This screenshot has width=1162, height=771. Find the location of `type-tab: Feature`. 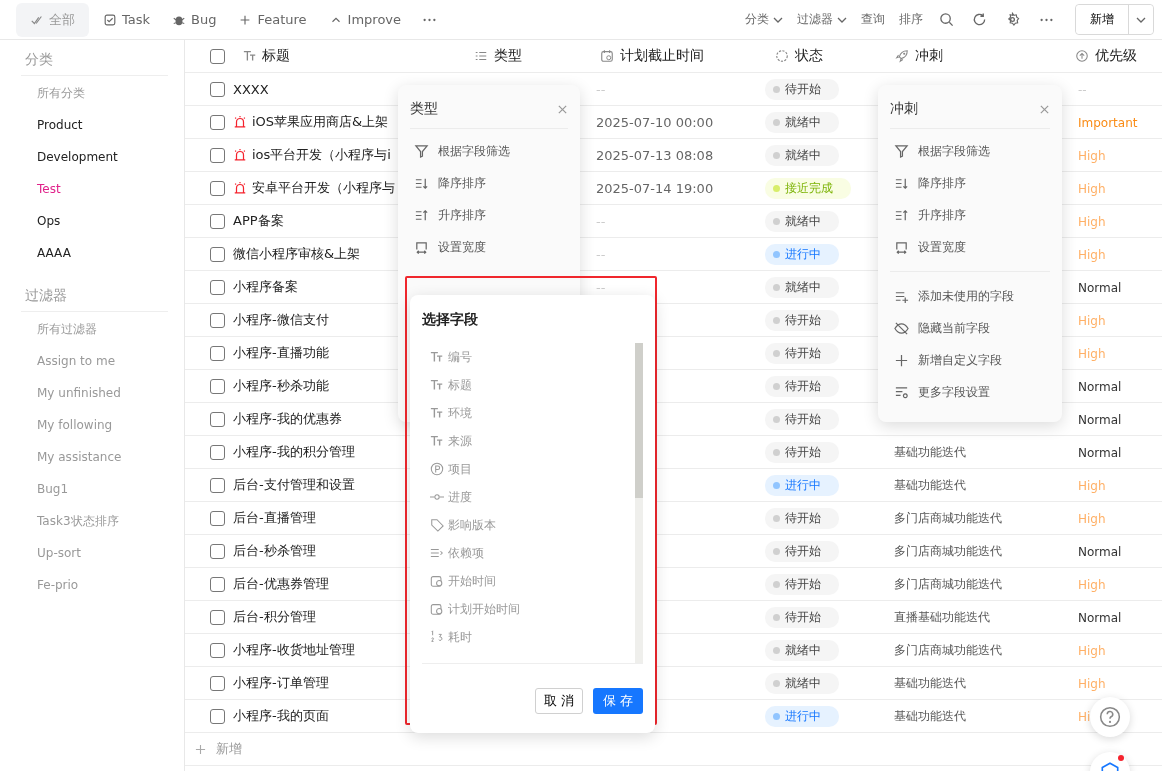

type-tab: Feature is located at coordinates (272, 19).